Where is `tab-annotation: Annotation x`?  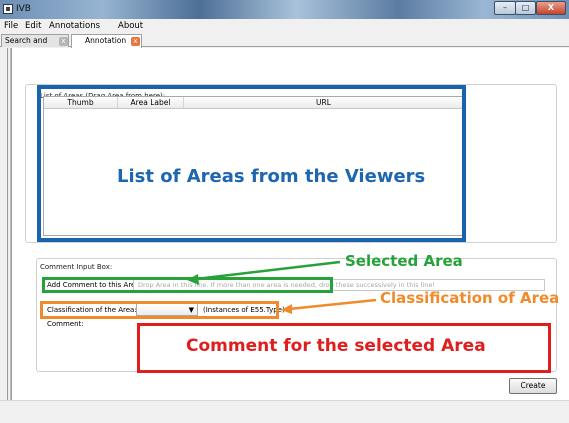 tab-annotation: Annotation x is located at coordinates (106, 41).